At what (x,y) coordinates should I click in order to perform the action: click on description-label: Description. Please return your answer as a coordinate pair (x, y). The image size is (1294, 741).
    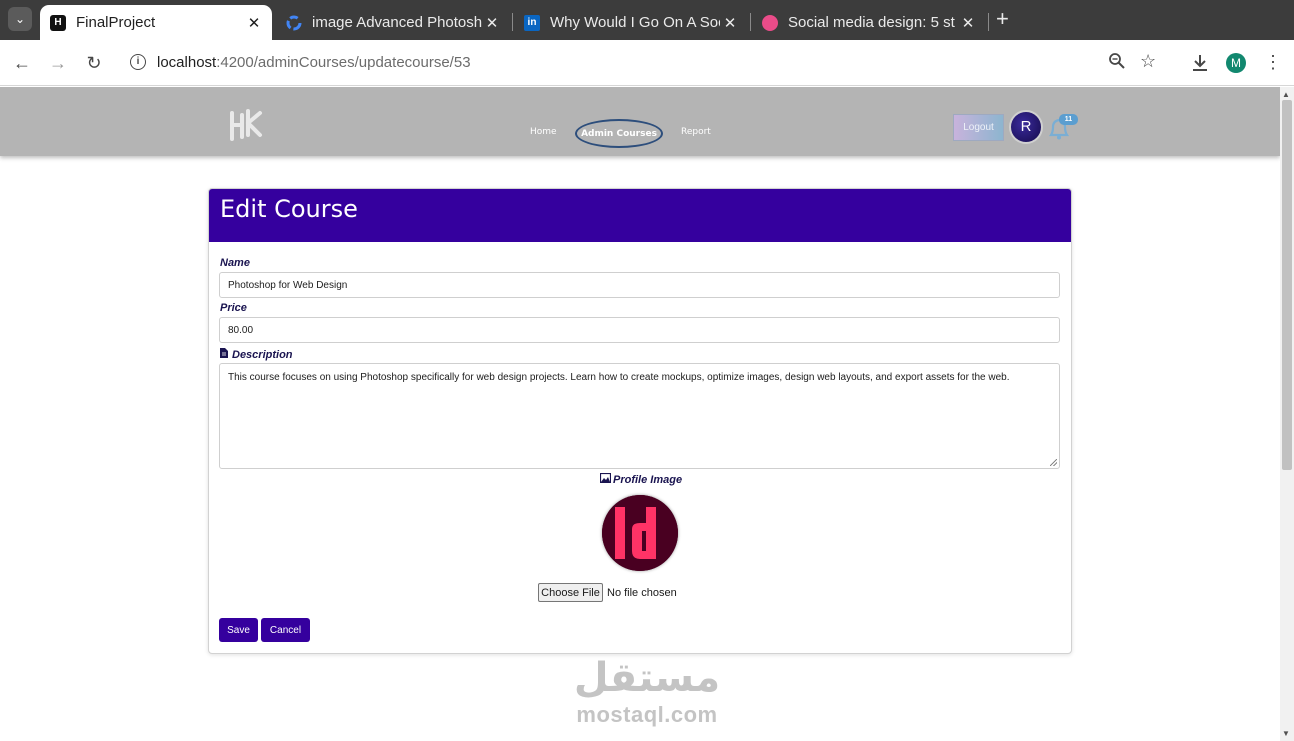
    Looking at the image, I should click on (262, 354).